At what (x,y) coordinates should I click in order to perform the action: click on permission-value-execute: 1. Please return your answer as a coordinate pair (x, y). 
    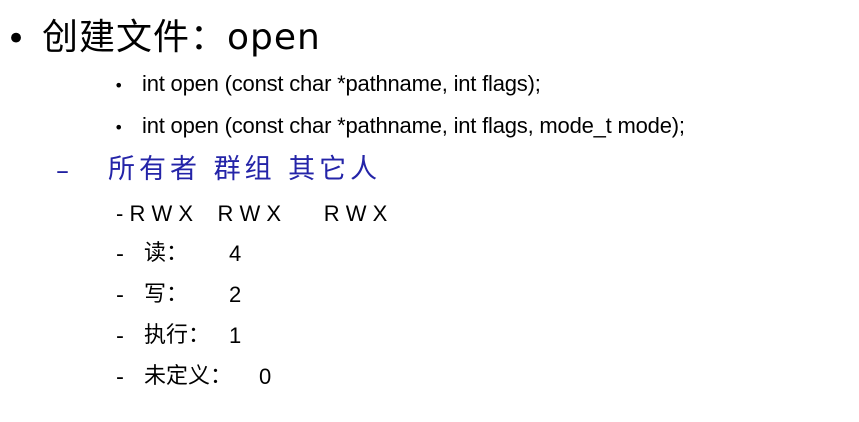
    Looking at the image, I should click on (235, 335).